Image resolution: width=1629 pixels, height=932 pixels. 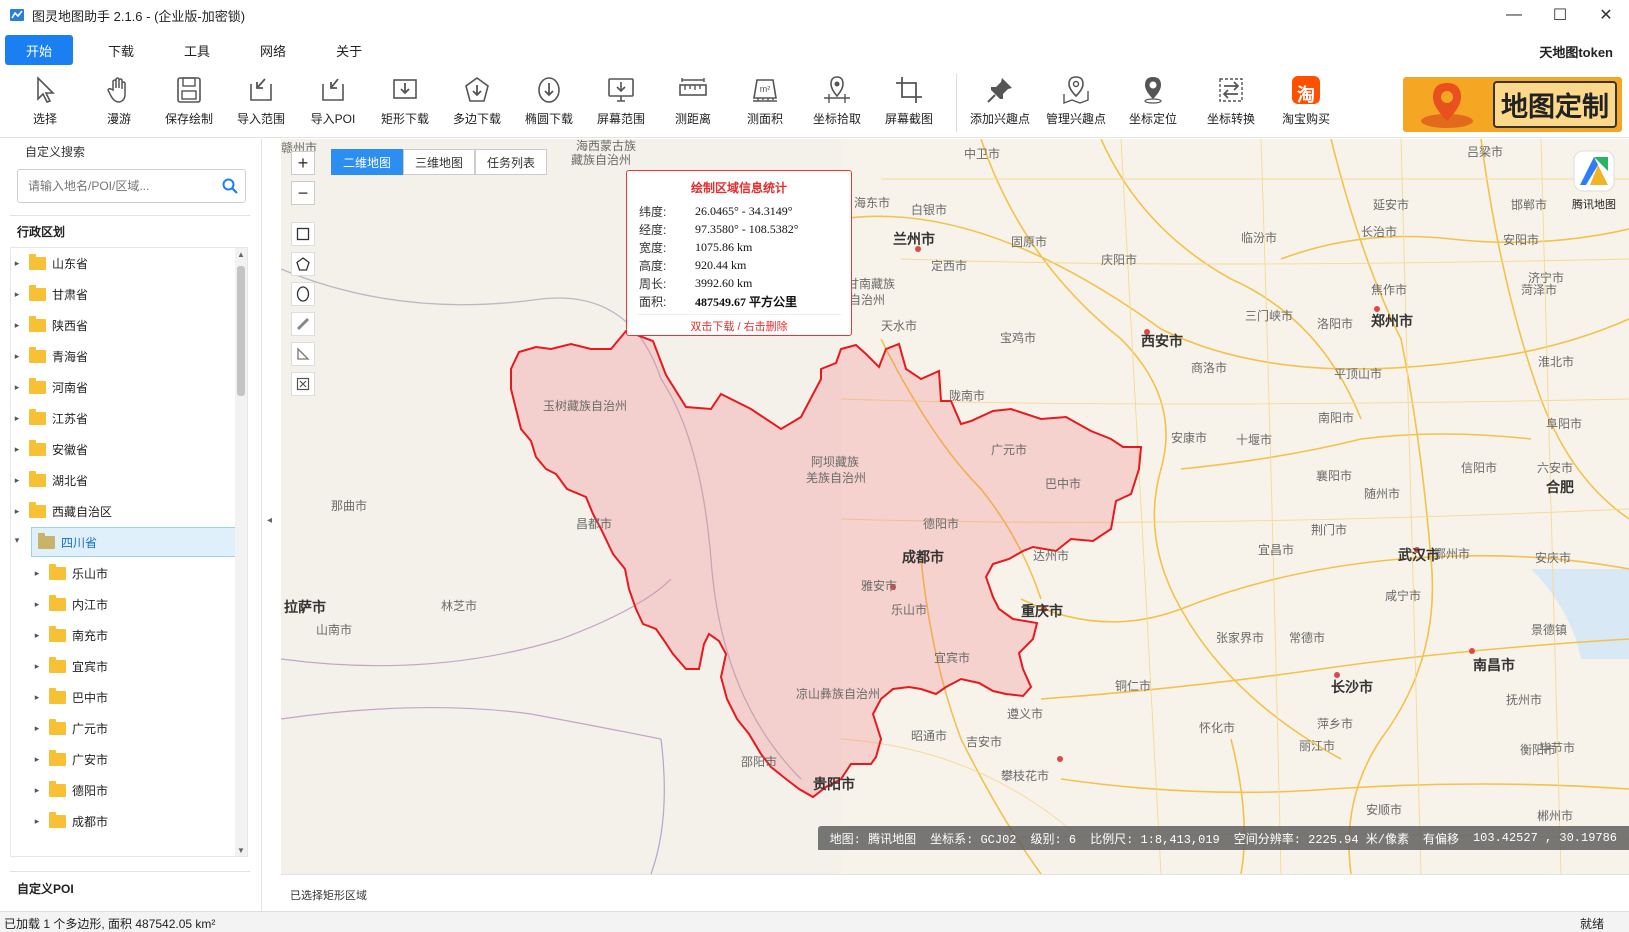 What do you see at coordinates (125, 449) in the screenshot?
I see `tree-item: ▸ 安徽省` at bounding box center [125, 449].